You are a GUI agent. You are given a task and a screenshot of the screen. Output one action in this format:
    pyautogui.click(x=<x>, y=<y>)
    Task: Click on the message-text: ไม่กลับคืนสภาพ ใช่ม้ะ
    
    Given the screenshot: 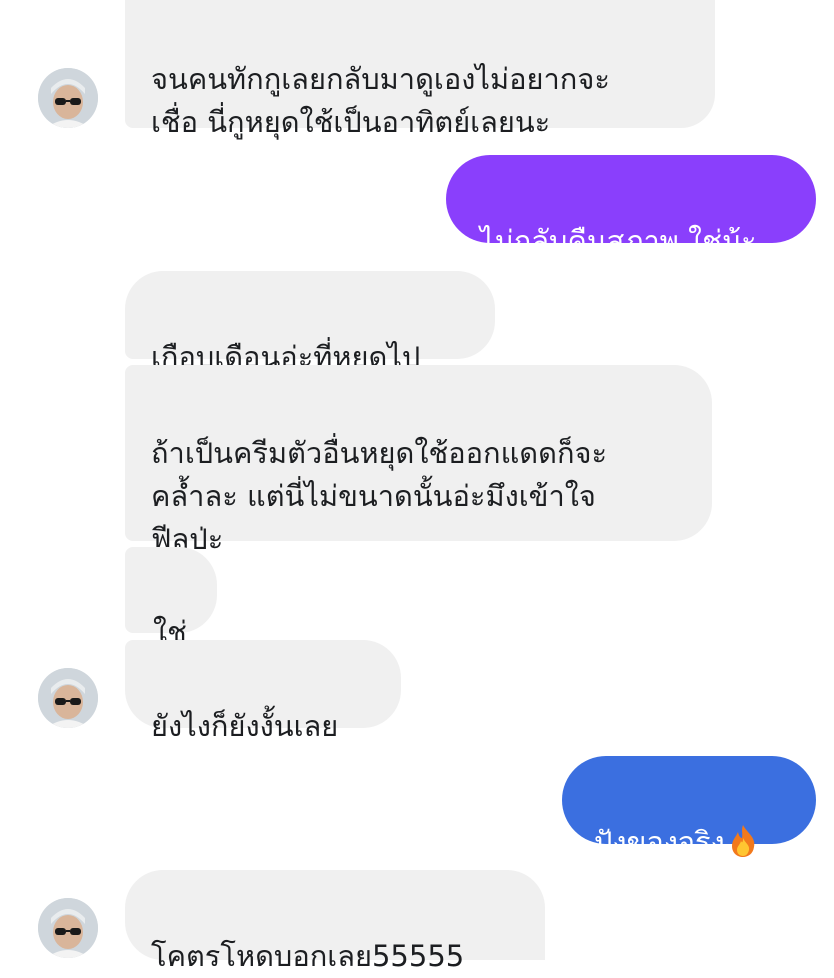 What is the action you would take?
    pyautogui.click(x=618, y=241)
    